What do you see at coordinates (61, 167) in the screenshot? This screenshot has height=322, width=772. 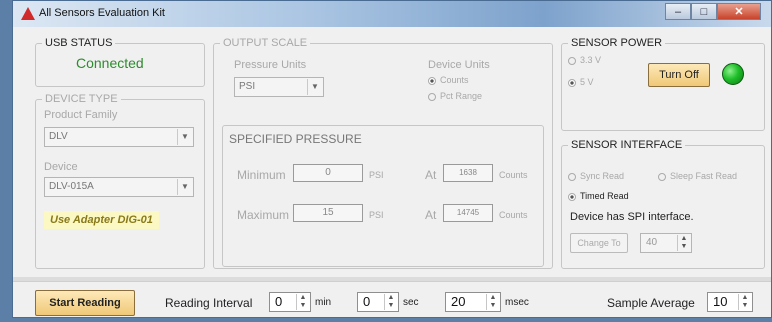 I see `device-label: Device` at bounding box center [61, 167].